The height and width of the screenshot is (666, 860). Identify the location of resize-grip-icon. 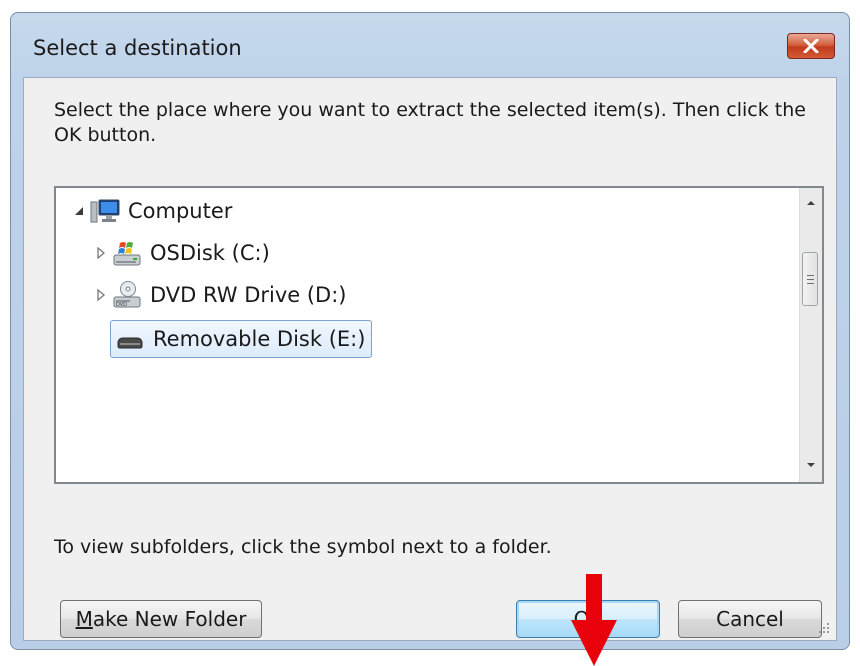
(824, 628).